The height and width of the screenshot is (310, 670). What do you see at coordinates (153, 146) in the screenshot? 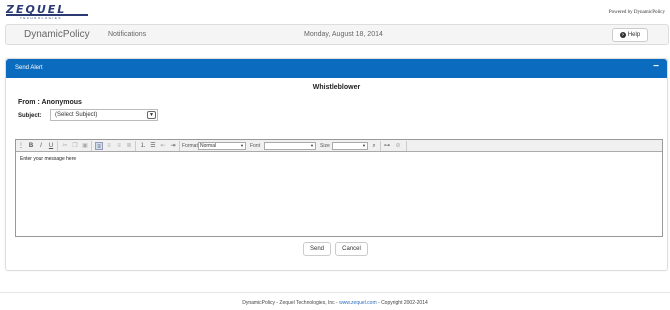
I see `bulleted-list-icon: ☰` at bounding box center [153, 146].